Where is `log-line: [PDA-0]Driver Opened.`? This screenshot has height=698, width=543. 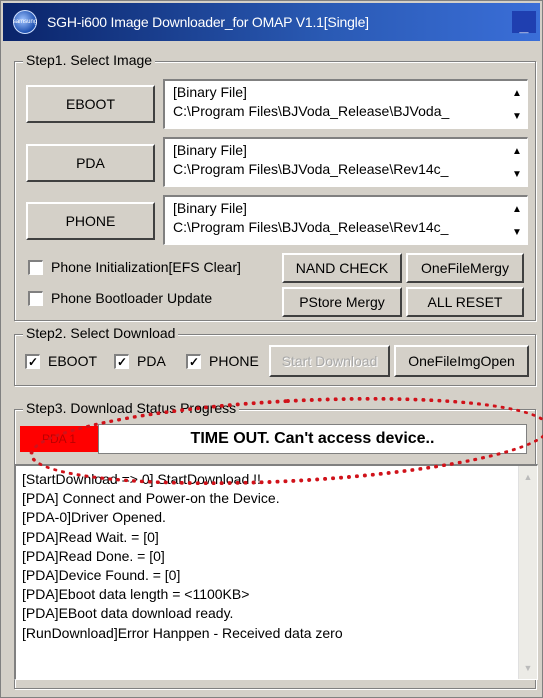 log-line: [PDA-0]Driver Opened. is located at coordinates (94, 517).